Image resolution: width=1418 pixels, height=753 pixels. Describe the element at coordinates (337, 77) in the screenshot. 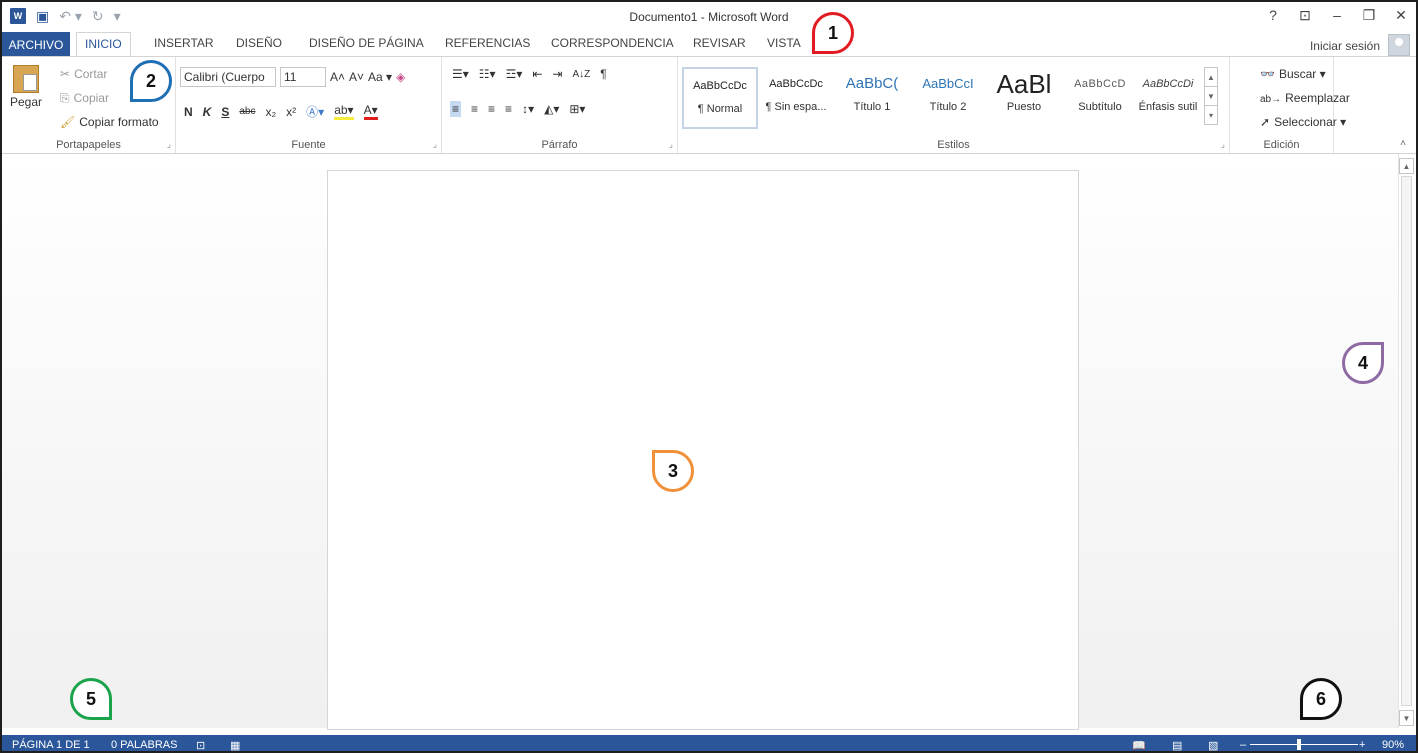

I see `grow-font-icon: A˄` at that location.